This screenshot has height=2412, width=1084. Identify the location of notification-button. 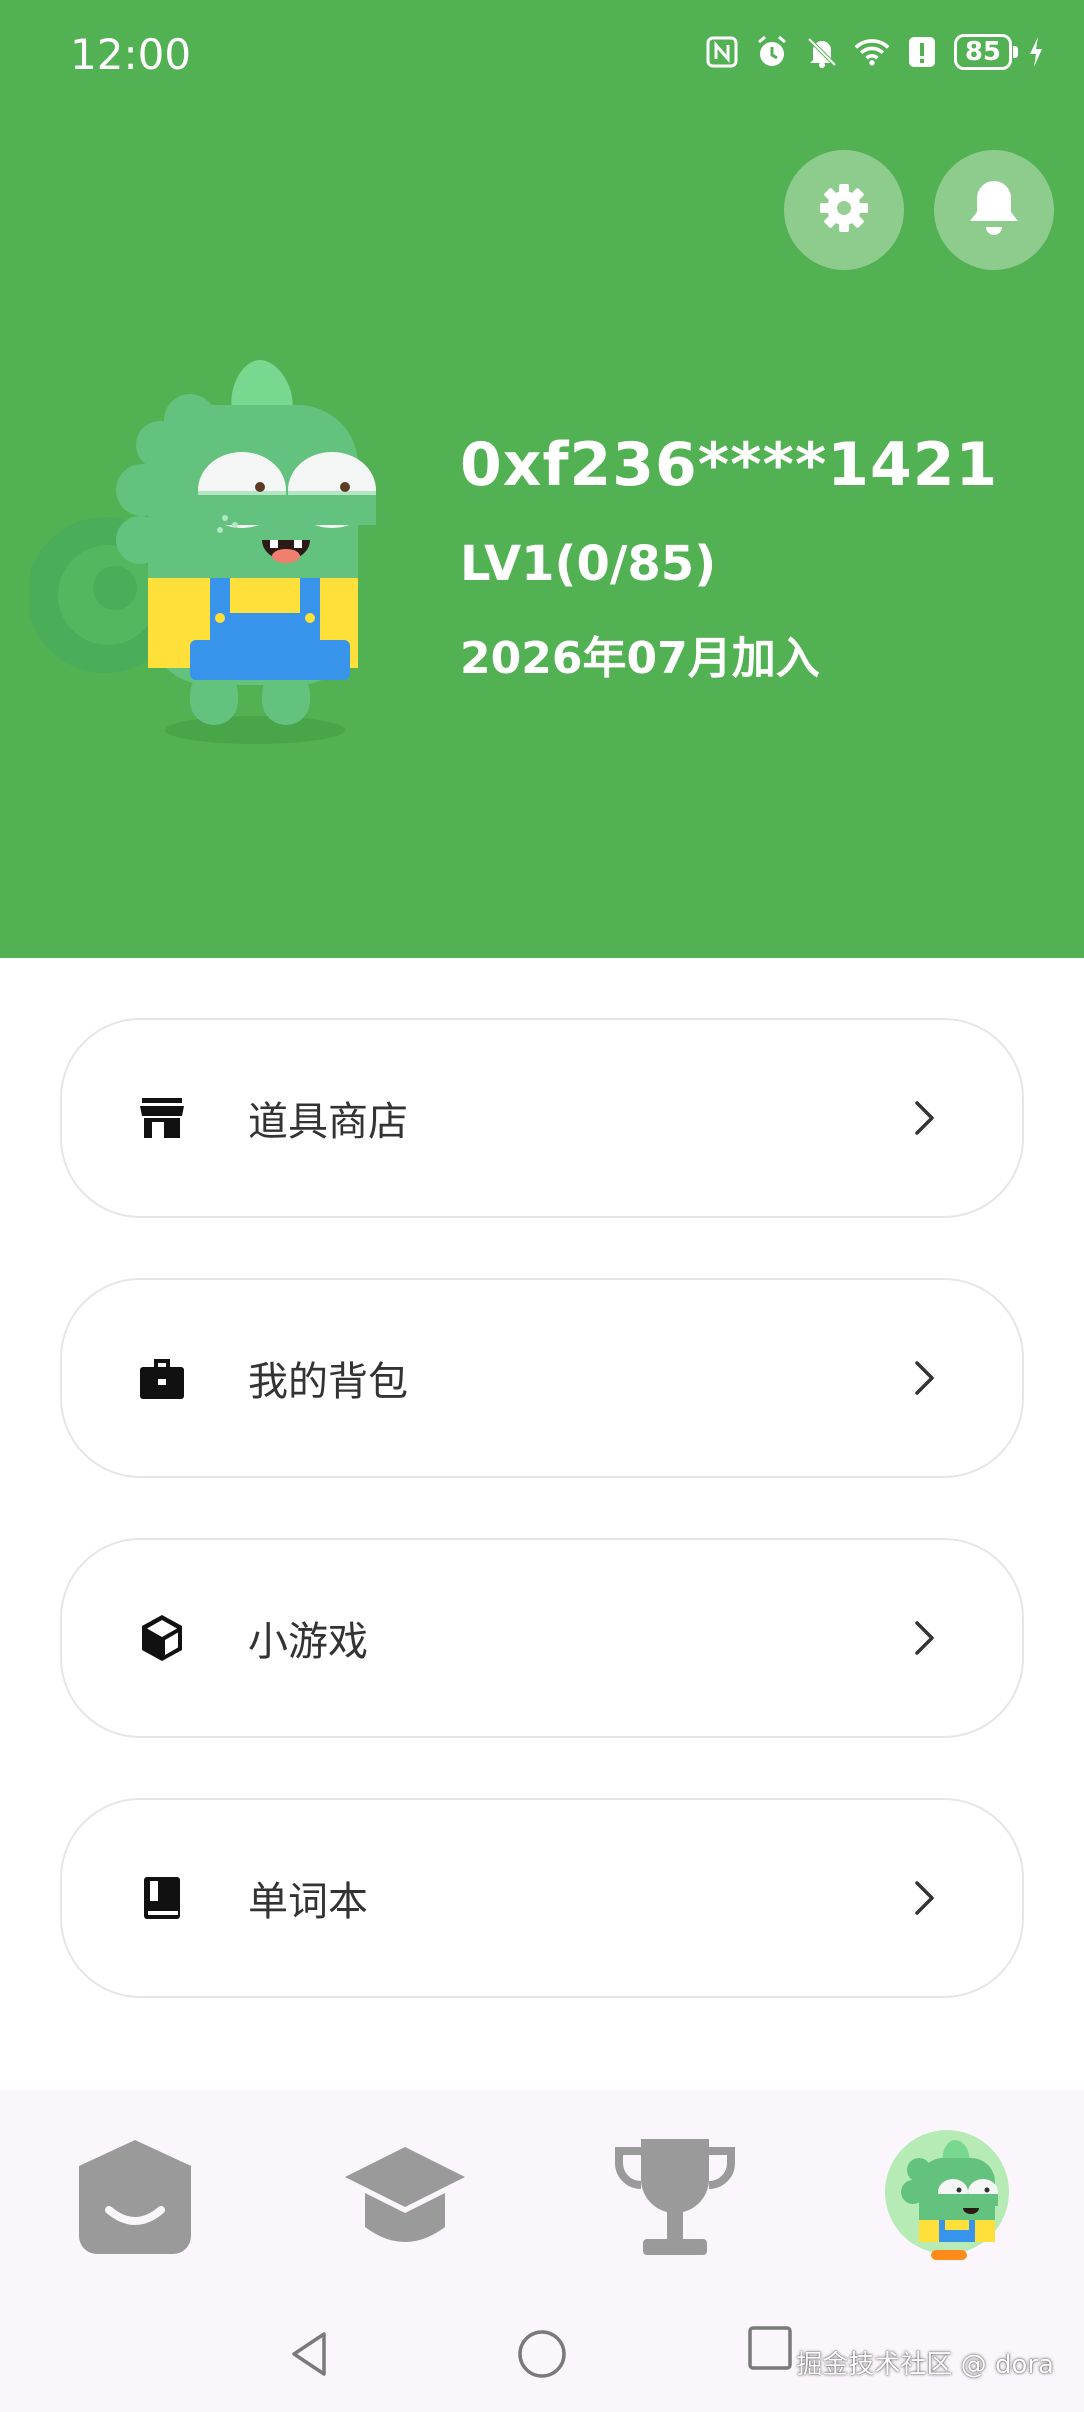
(994, 210).